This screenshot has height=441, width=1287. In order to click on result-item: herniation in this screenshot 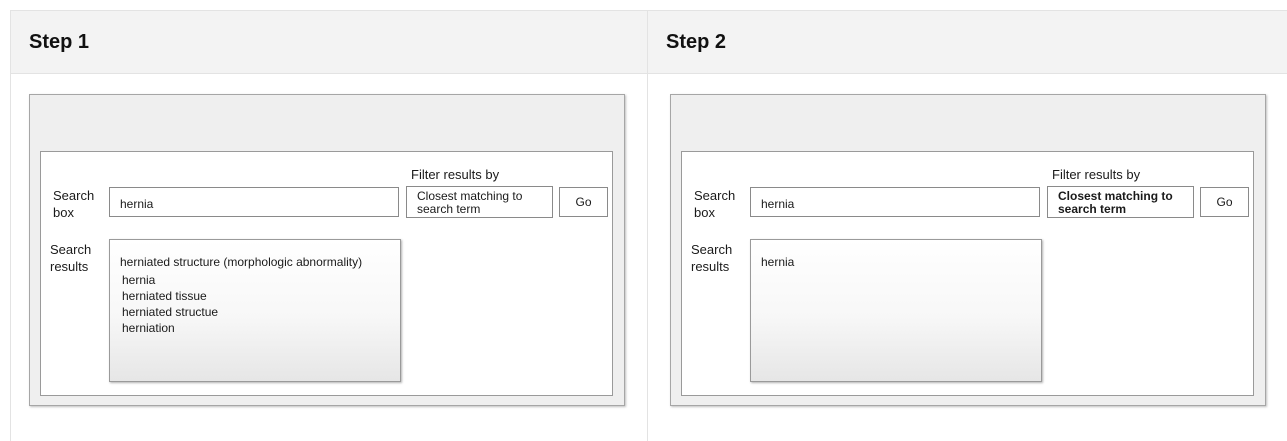, I will do `click(260, 328)`.